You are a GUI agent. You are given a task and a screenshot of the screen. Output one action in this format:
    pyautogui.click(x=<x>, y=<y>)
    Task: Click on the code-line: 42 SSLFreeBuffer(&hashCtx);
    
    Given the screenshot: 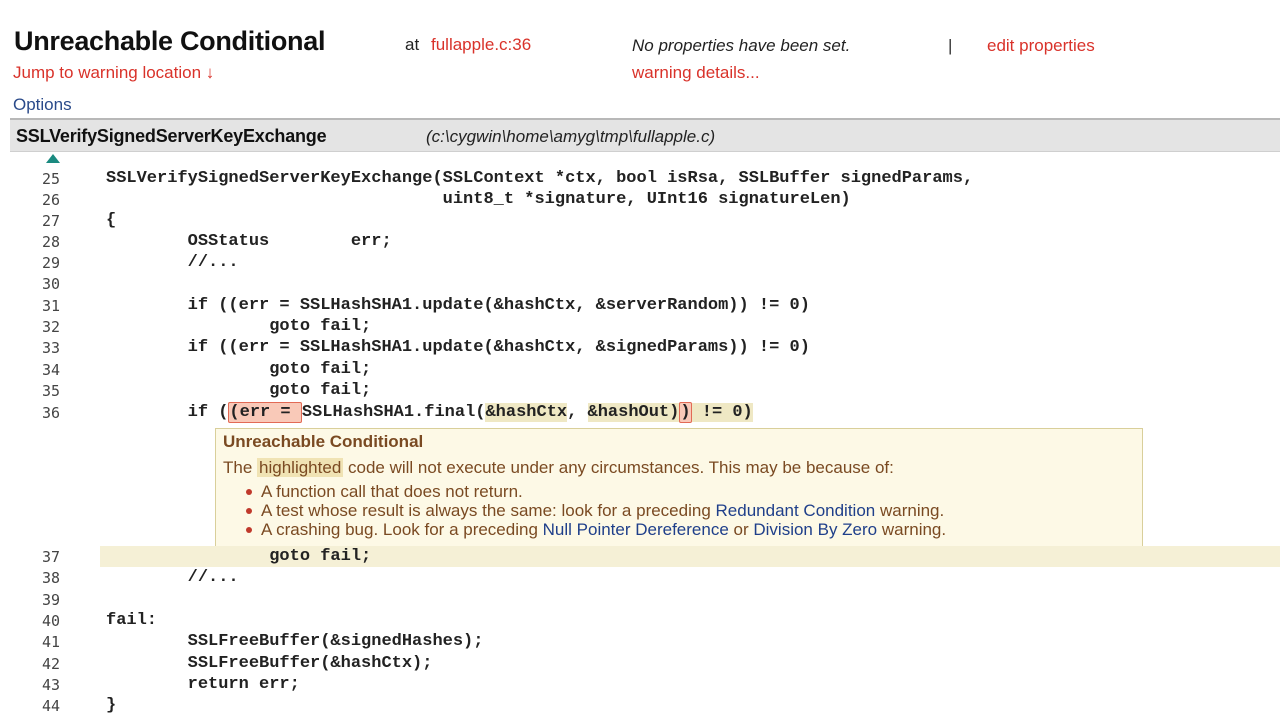 What is the action you would take?
    pyautogui.click(x=640, y=663)
    